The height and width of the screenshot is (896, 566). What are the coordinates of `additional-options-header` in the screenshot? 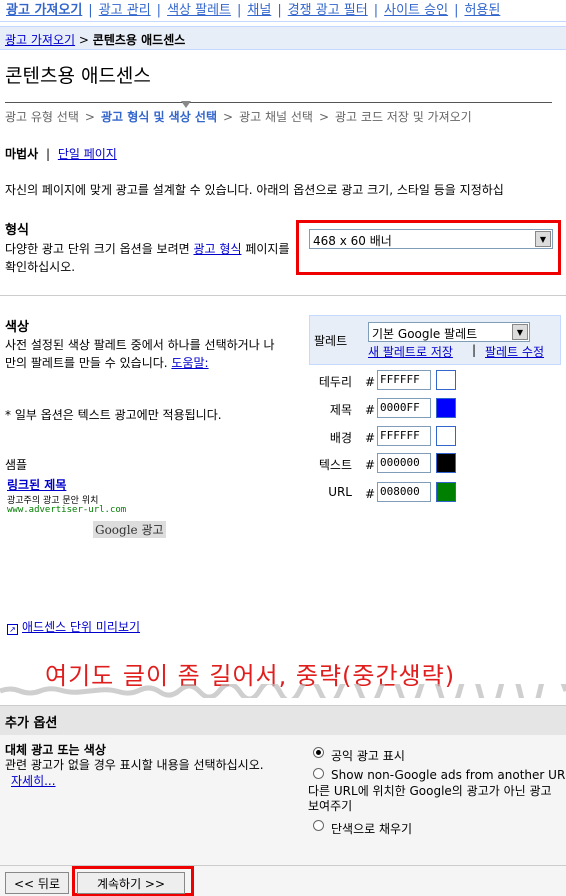 It's located at (283, 720).